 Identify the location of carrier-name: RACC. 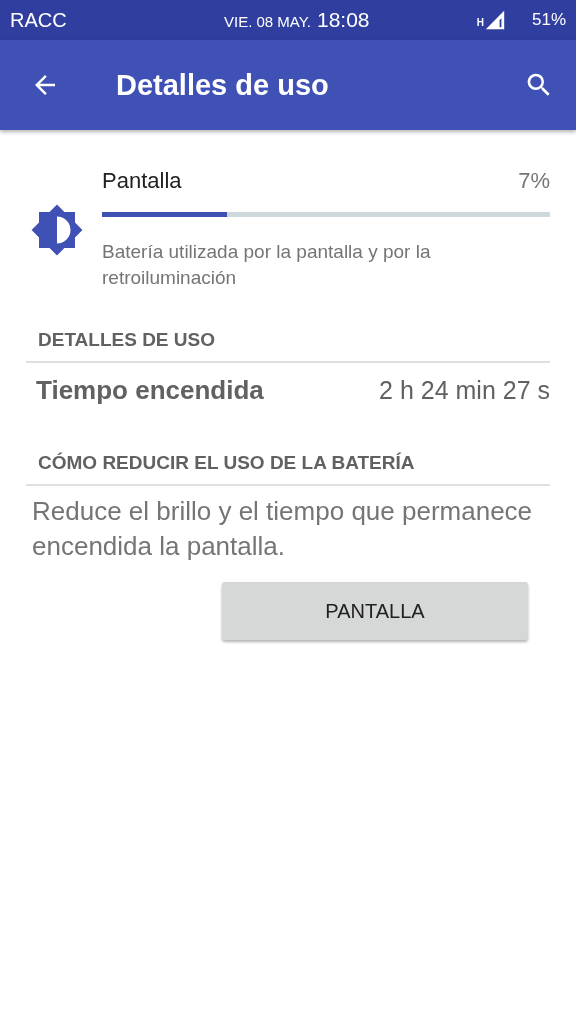
(39, 20).